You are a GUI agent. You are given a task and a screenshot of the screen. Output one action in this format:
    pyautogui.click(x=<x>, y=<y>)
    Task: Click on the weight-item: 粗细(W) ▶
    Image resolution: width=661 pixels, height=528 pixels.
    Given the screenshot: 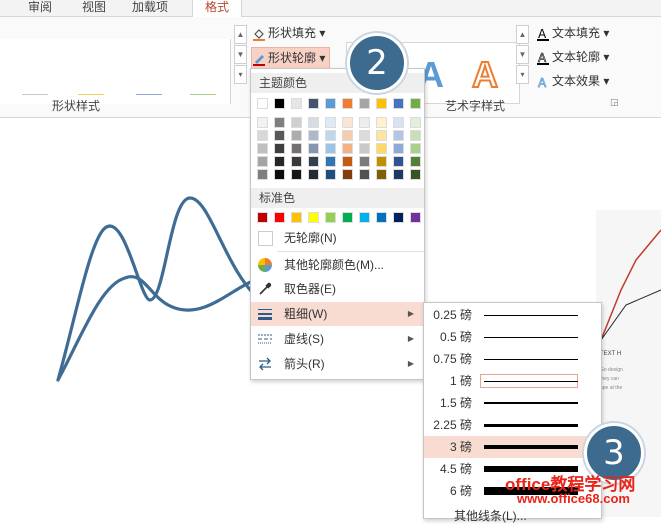 What is the action you would take?
    pyautogui.click(x=337, y=314)
    